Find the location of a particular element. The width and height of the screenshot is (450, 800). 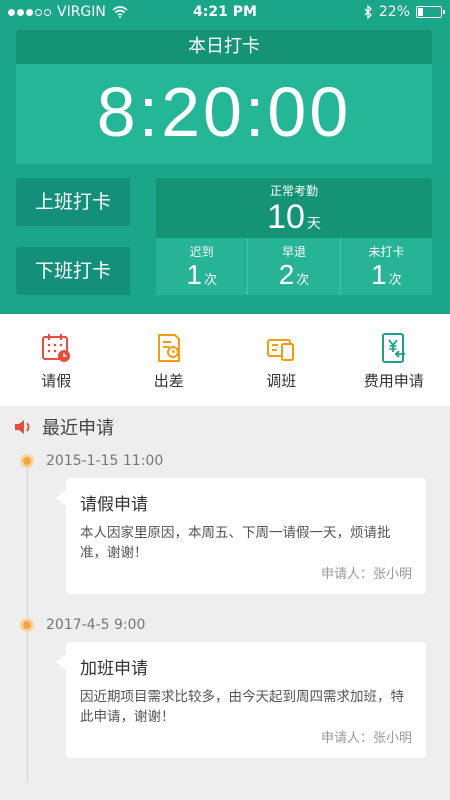

action-shift-swap-label: 调班 is located at coordinates (281, 381).